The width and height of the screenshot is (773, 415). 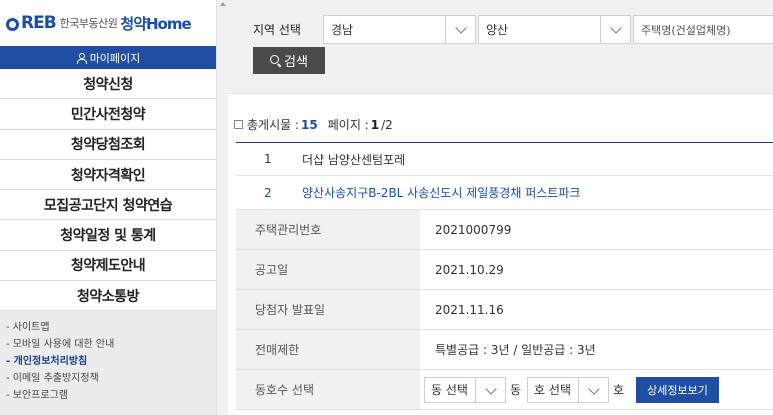 I want to click on mypage-button: 마이페이지, so click(x=108, y=57).